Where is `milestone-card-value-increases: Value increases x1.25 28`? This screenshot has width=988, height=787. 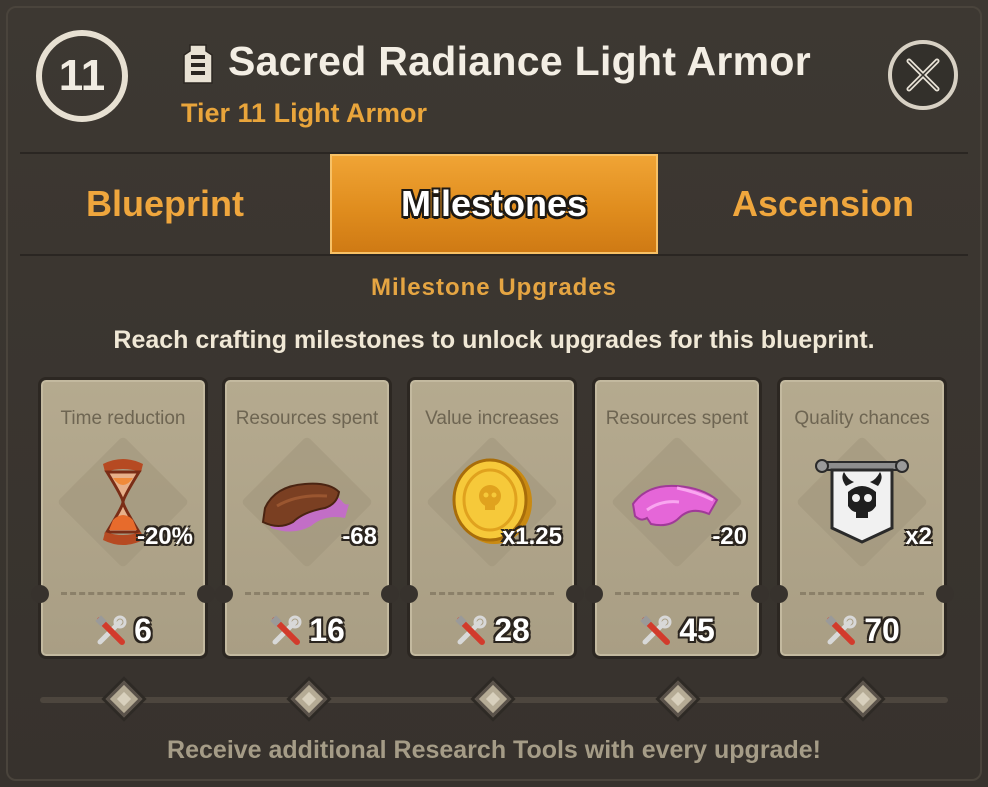 milestone-card-value-increases: Value increases x1.25 28 is located at coordinates (492, 518).